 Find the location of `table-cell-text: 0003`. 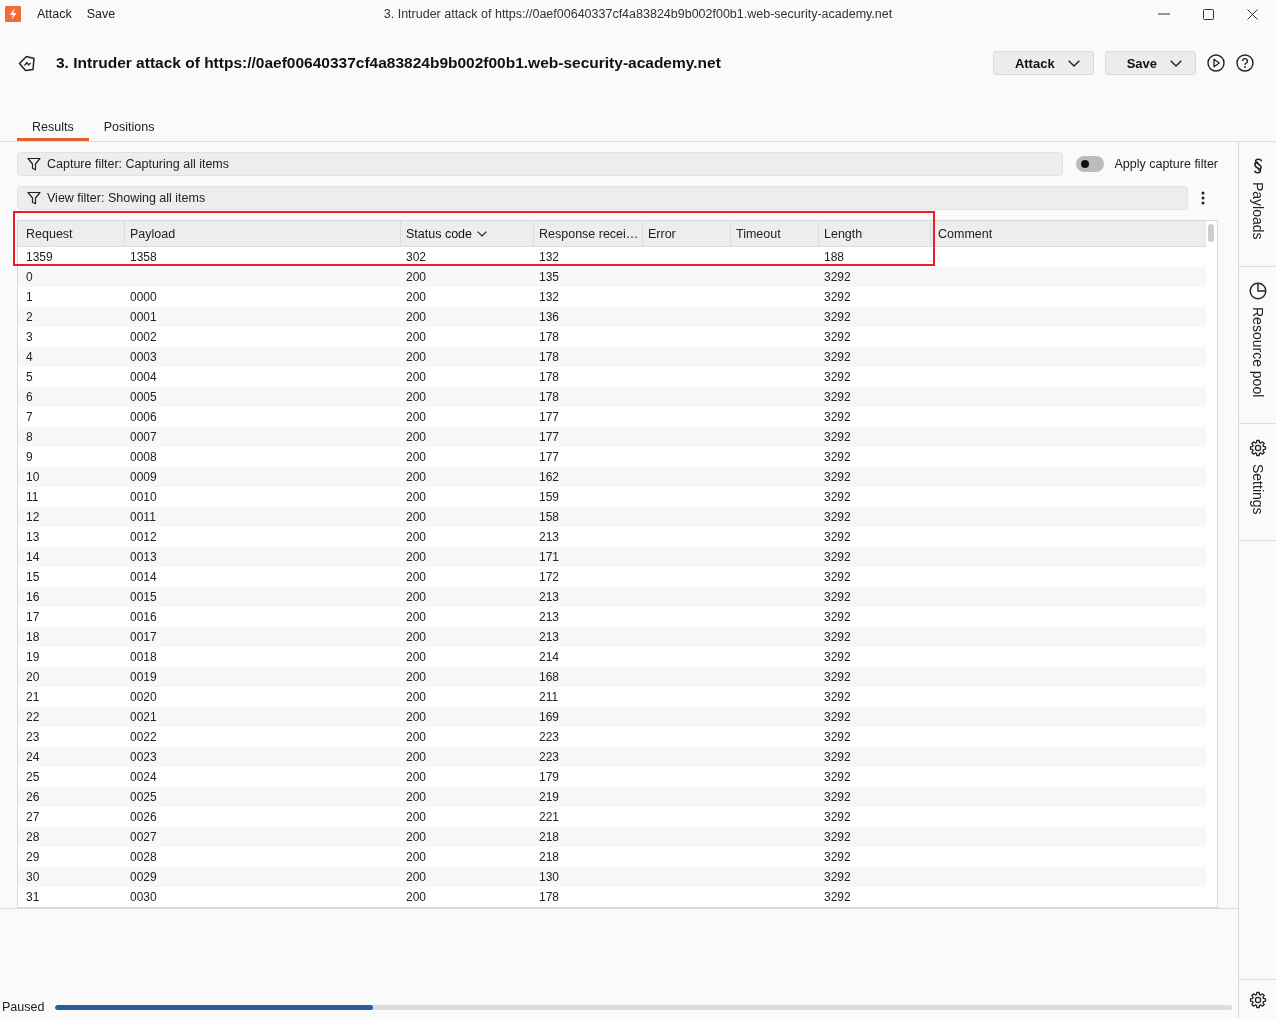

table-cell-text: 0003 is located at coordinates (143, 357).